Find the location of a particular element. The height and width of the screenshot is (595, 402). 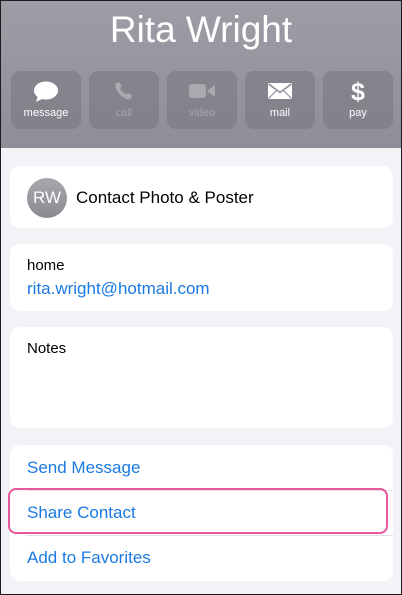

email-type-label: home is located at coordinates (46, 265).